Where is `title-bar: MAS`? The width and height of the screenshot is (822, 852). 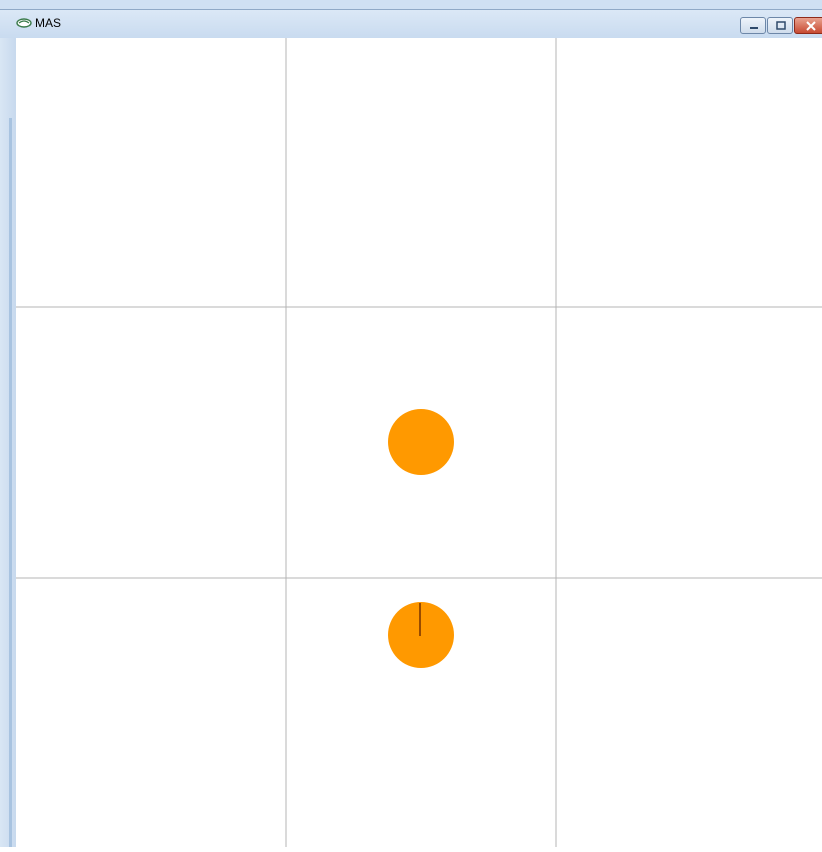 title-bar: MAS is located at coordinates (411, 23).